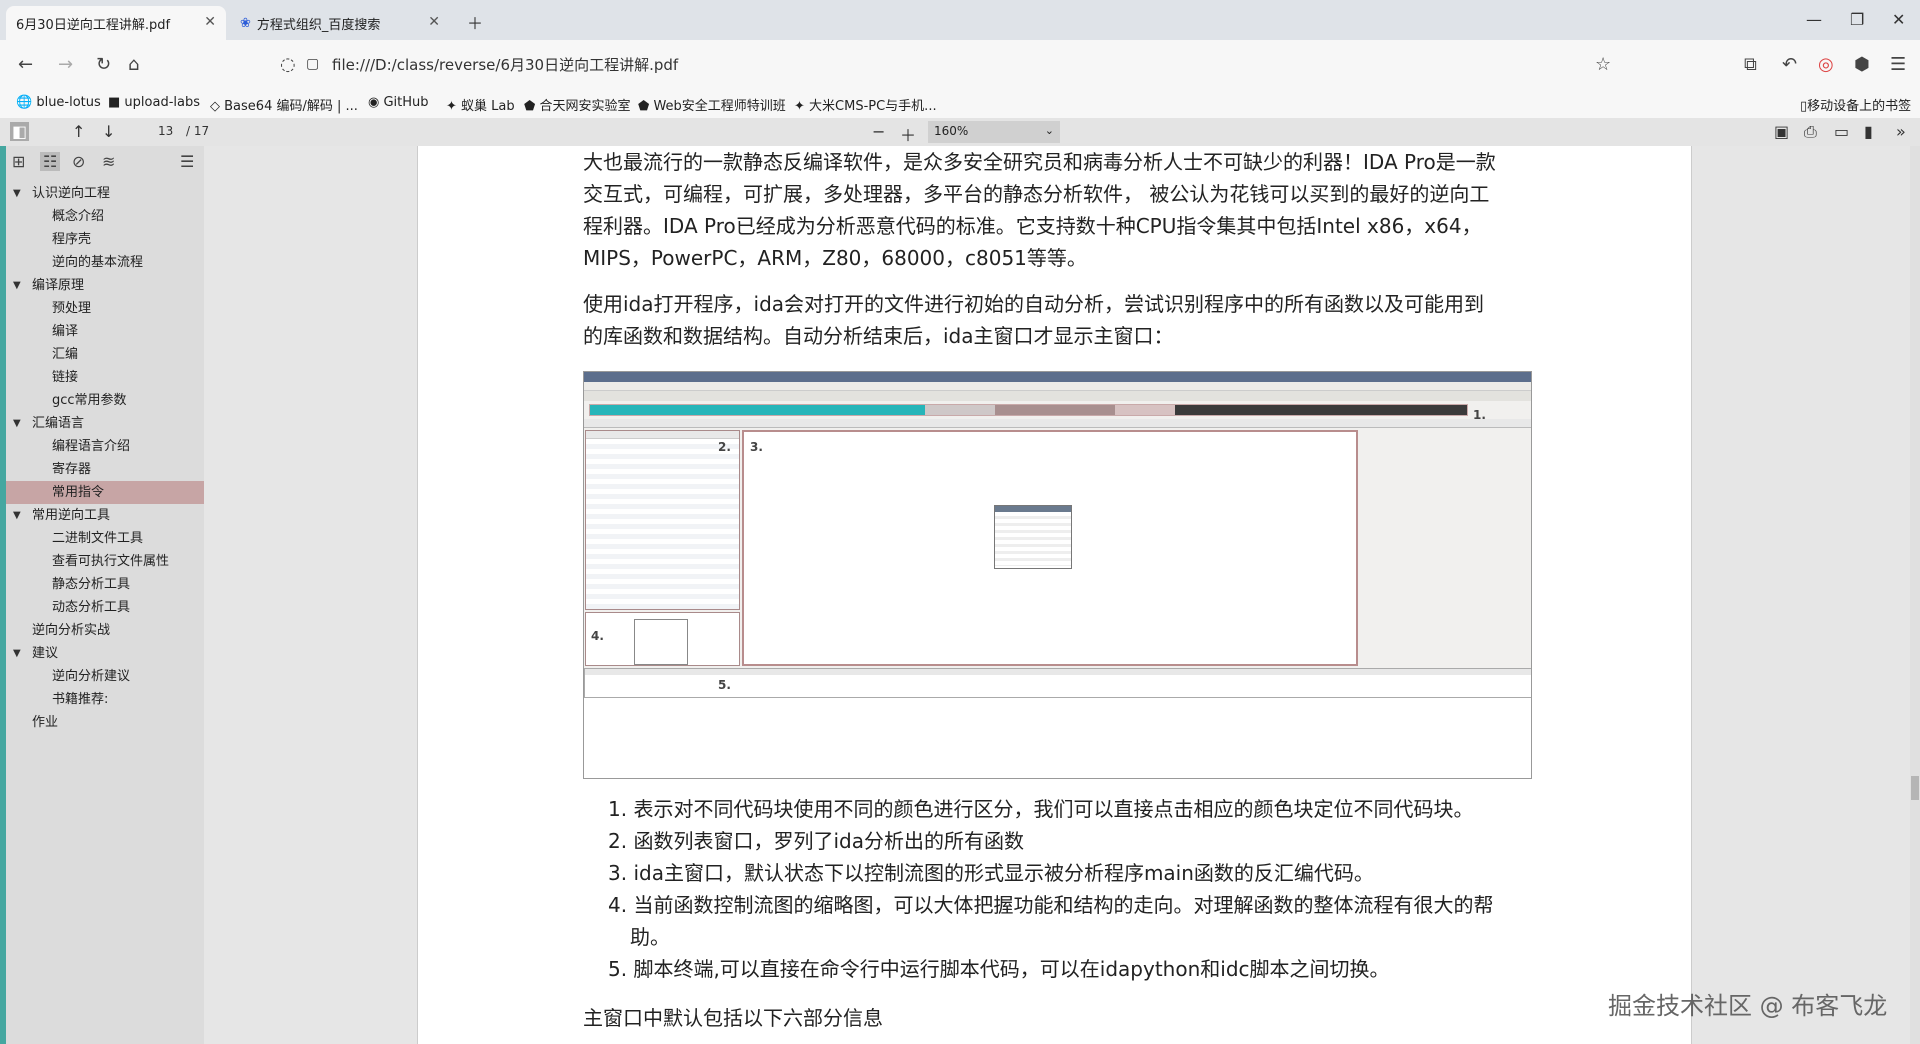  Describe the element at coordinates (505, 64) in the screenshot. I see `url-input: file:///D:/class/reverse/6月30日逆向工程讲解.pdf` at that location.